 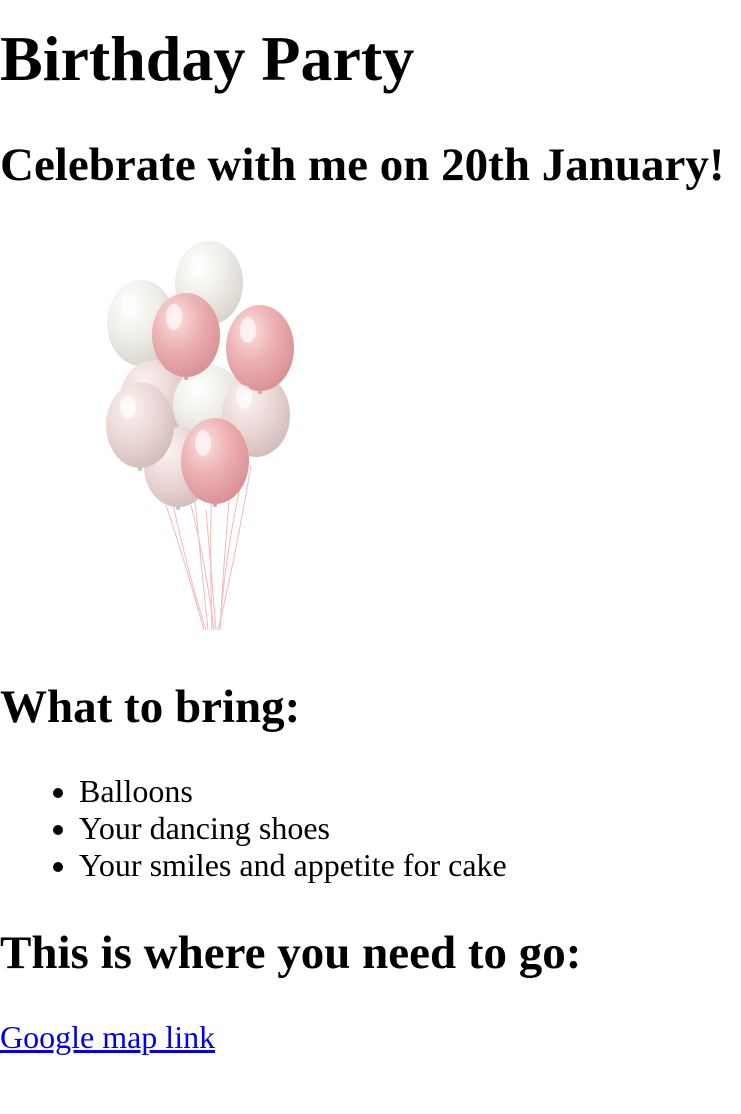 I want to click on balloons-image, so click(x=200, y=436).